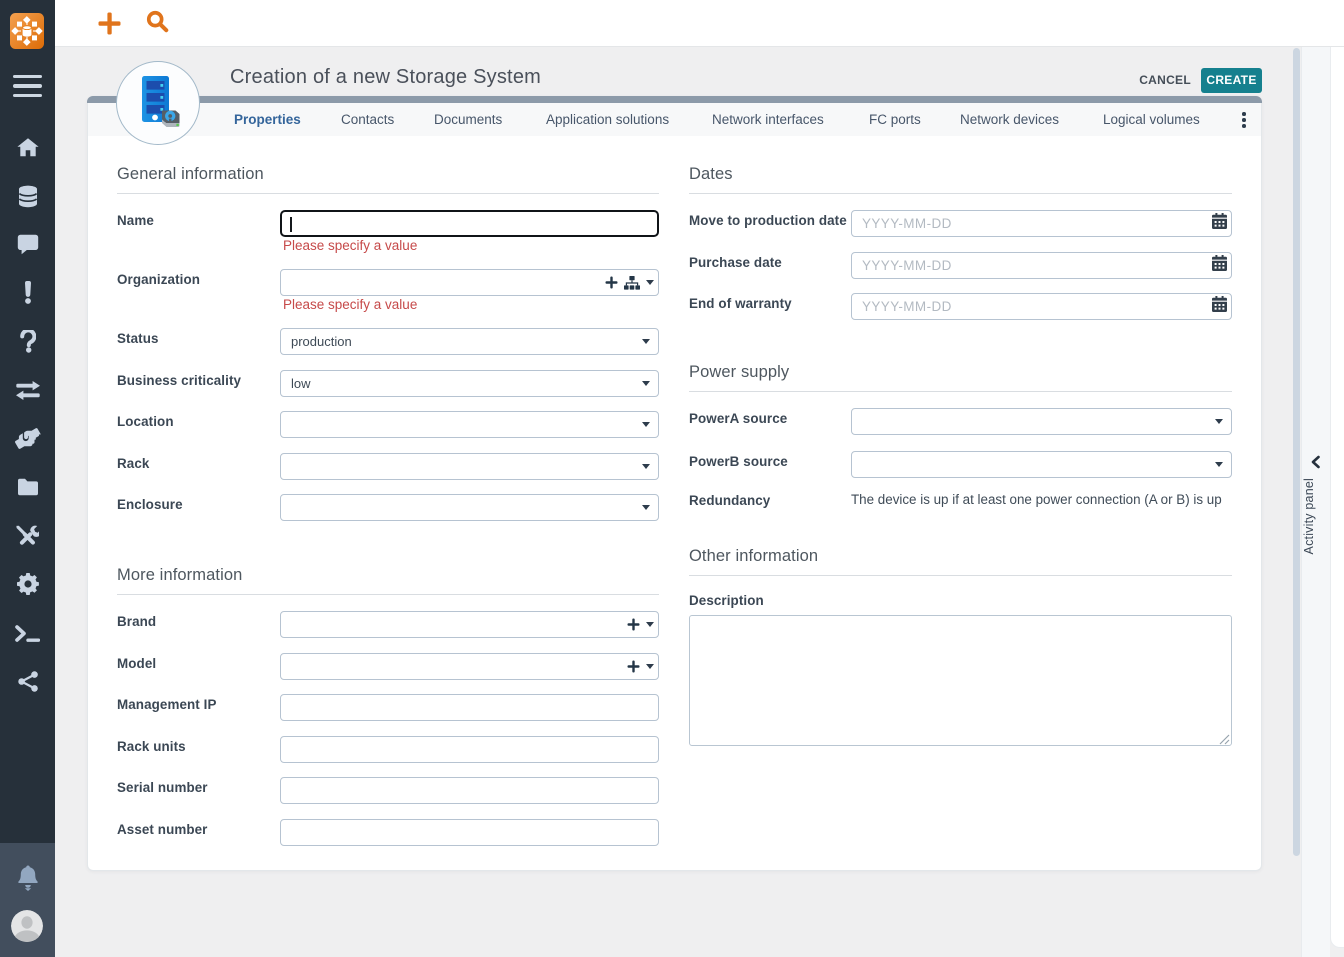  I want to click on sidebar-item-console, so click(27, 633).